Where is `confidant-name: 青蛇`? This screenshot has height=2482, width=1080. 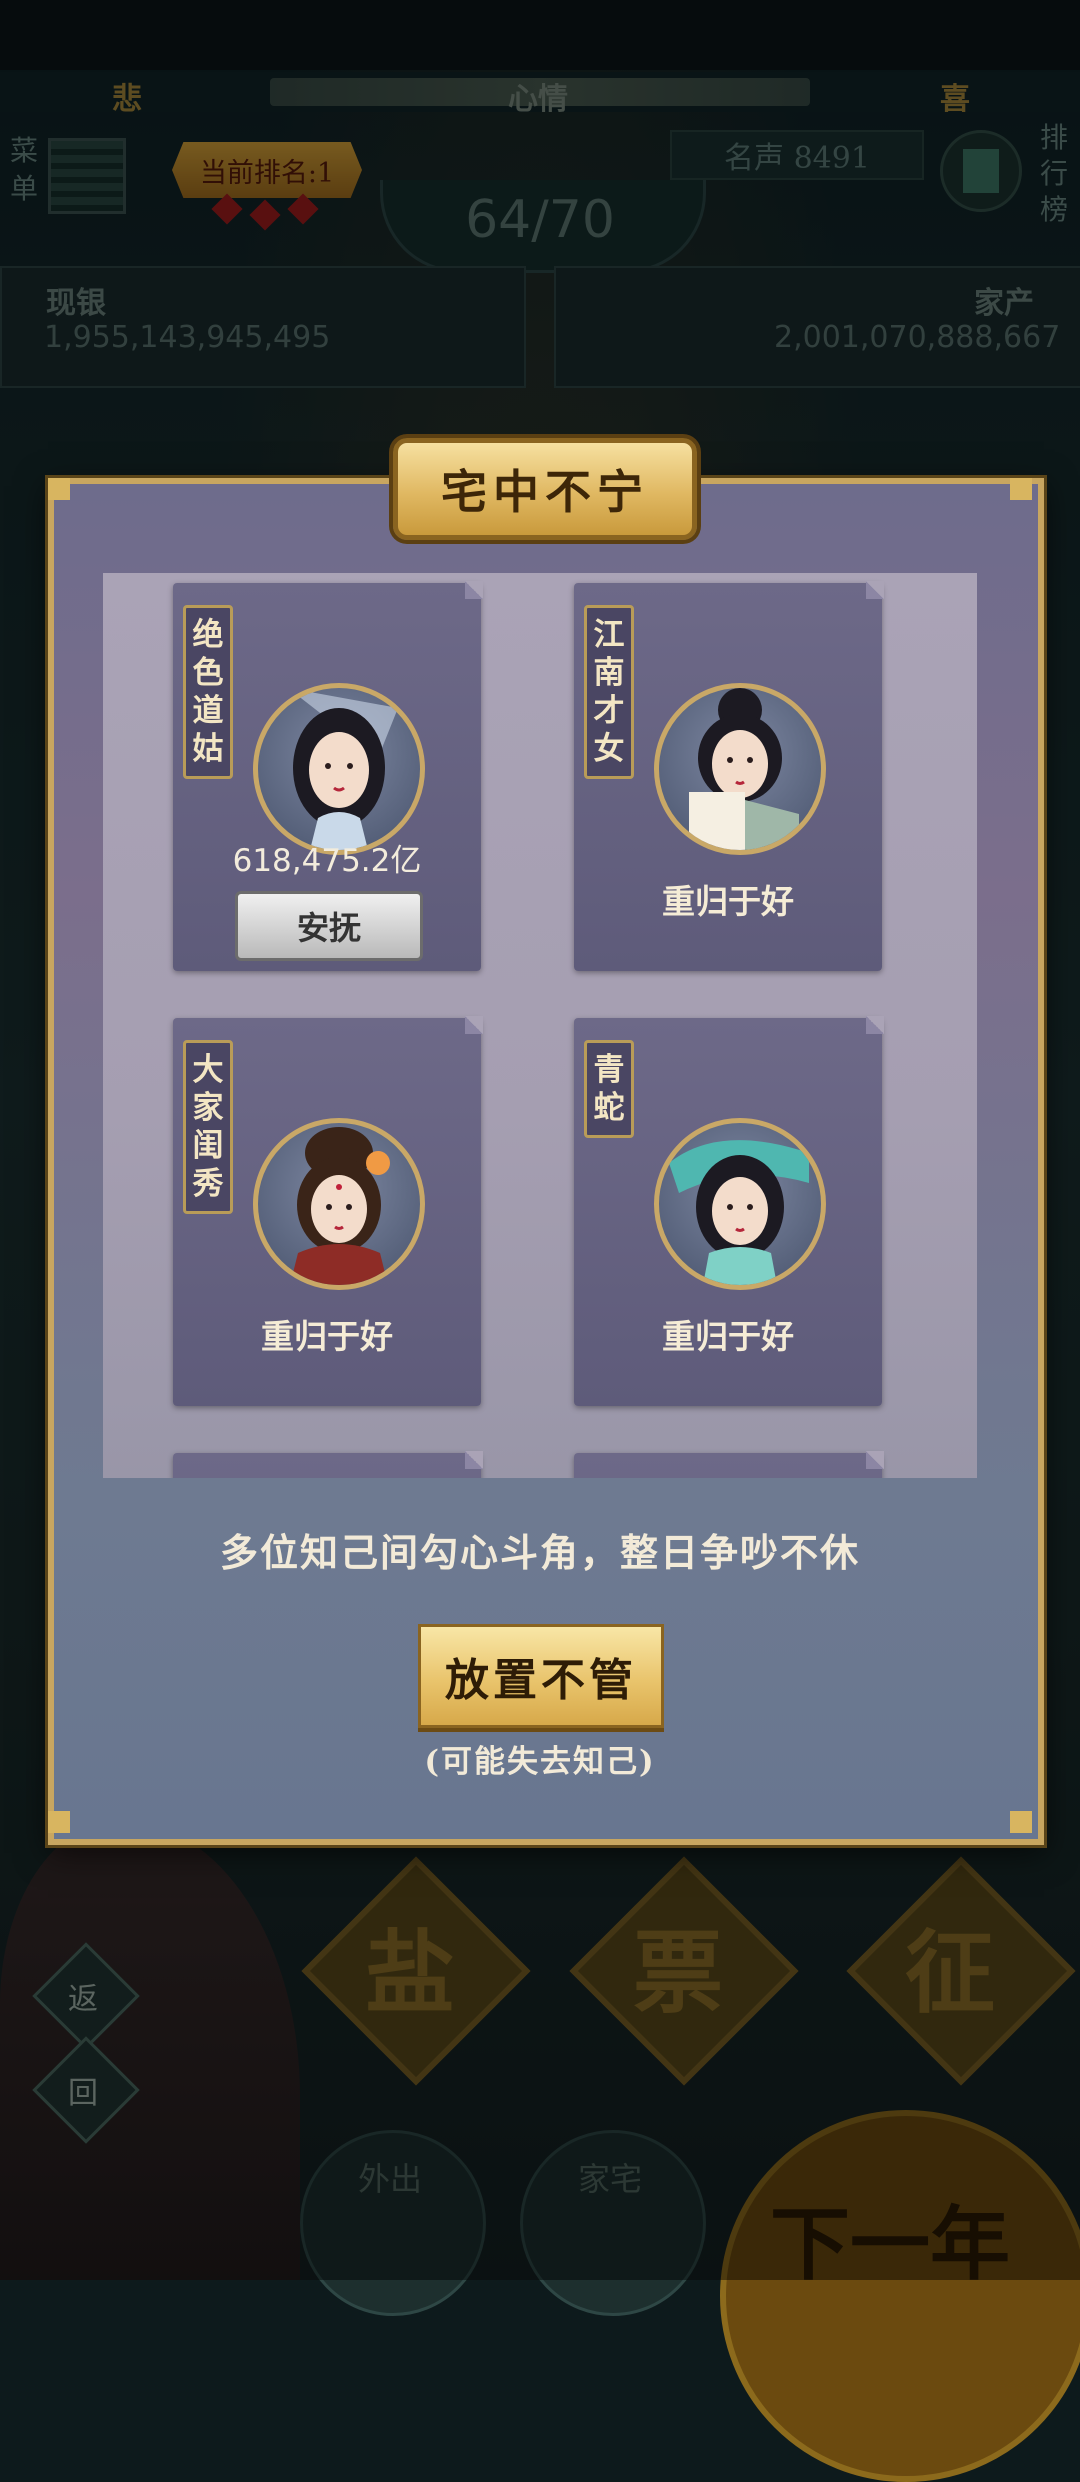
confidant-name: 青蛇 is located at coordinates (609, 1089).